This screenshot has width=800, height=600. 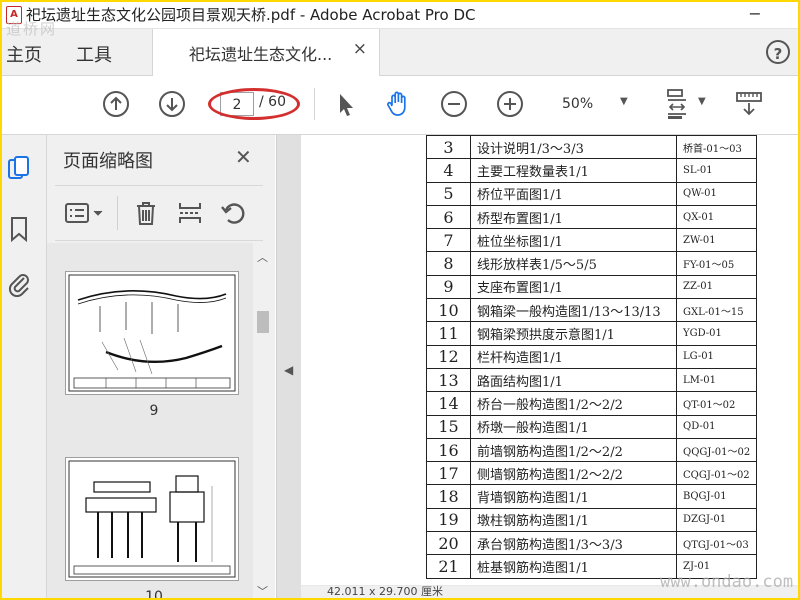 I want to click on drawing-name: 侧墙钢筋构造图1/2～2/2, so click(x=573, y=473).